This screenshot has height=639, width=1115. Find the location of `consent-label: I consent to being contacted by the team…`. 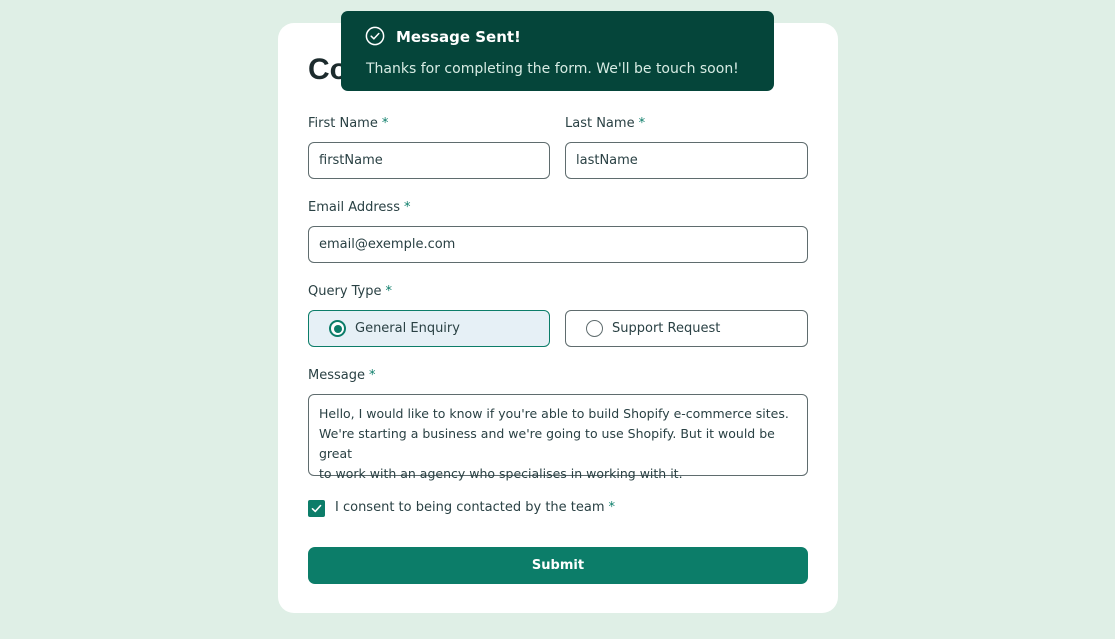

consent-label: I consent to being contacted by the team… is located at coordinates (475, 507).